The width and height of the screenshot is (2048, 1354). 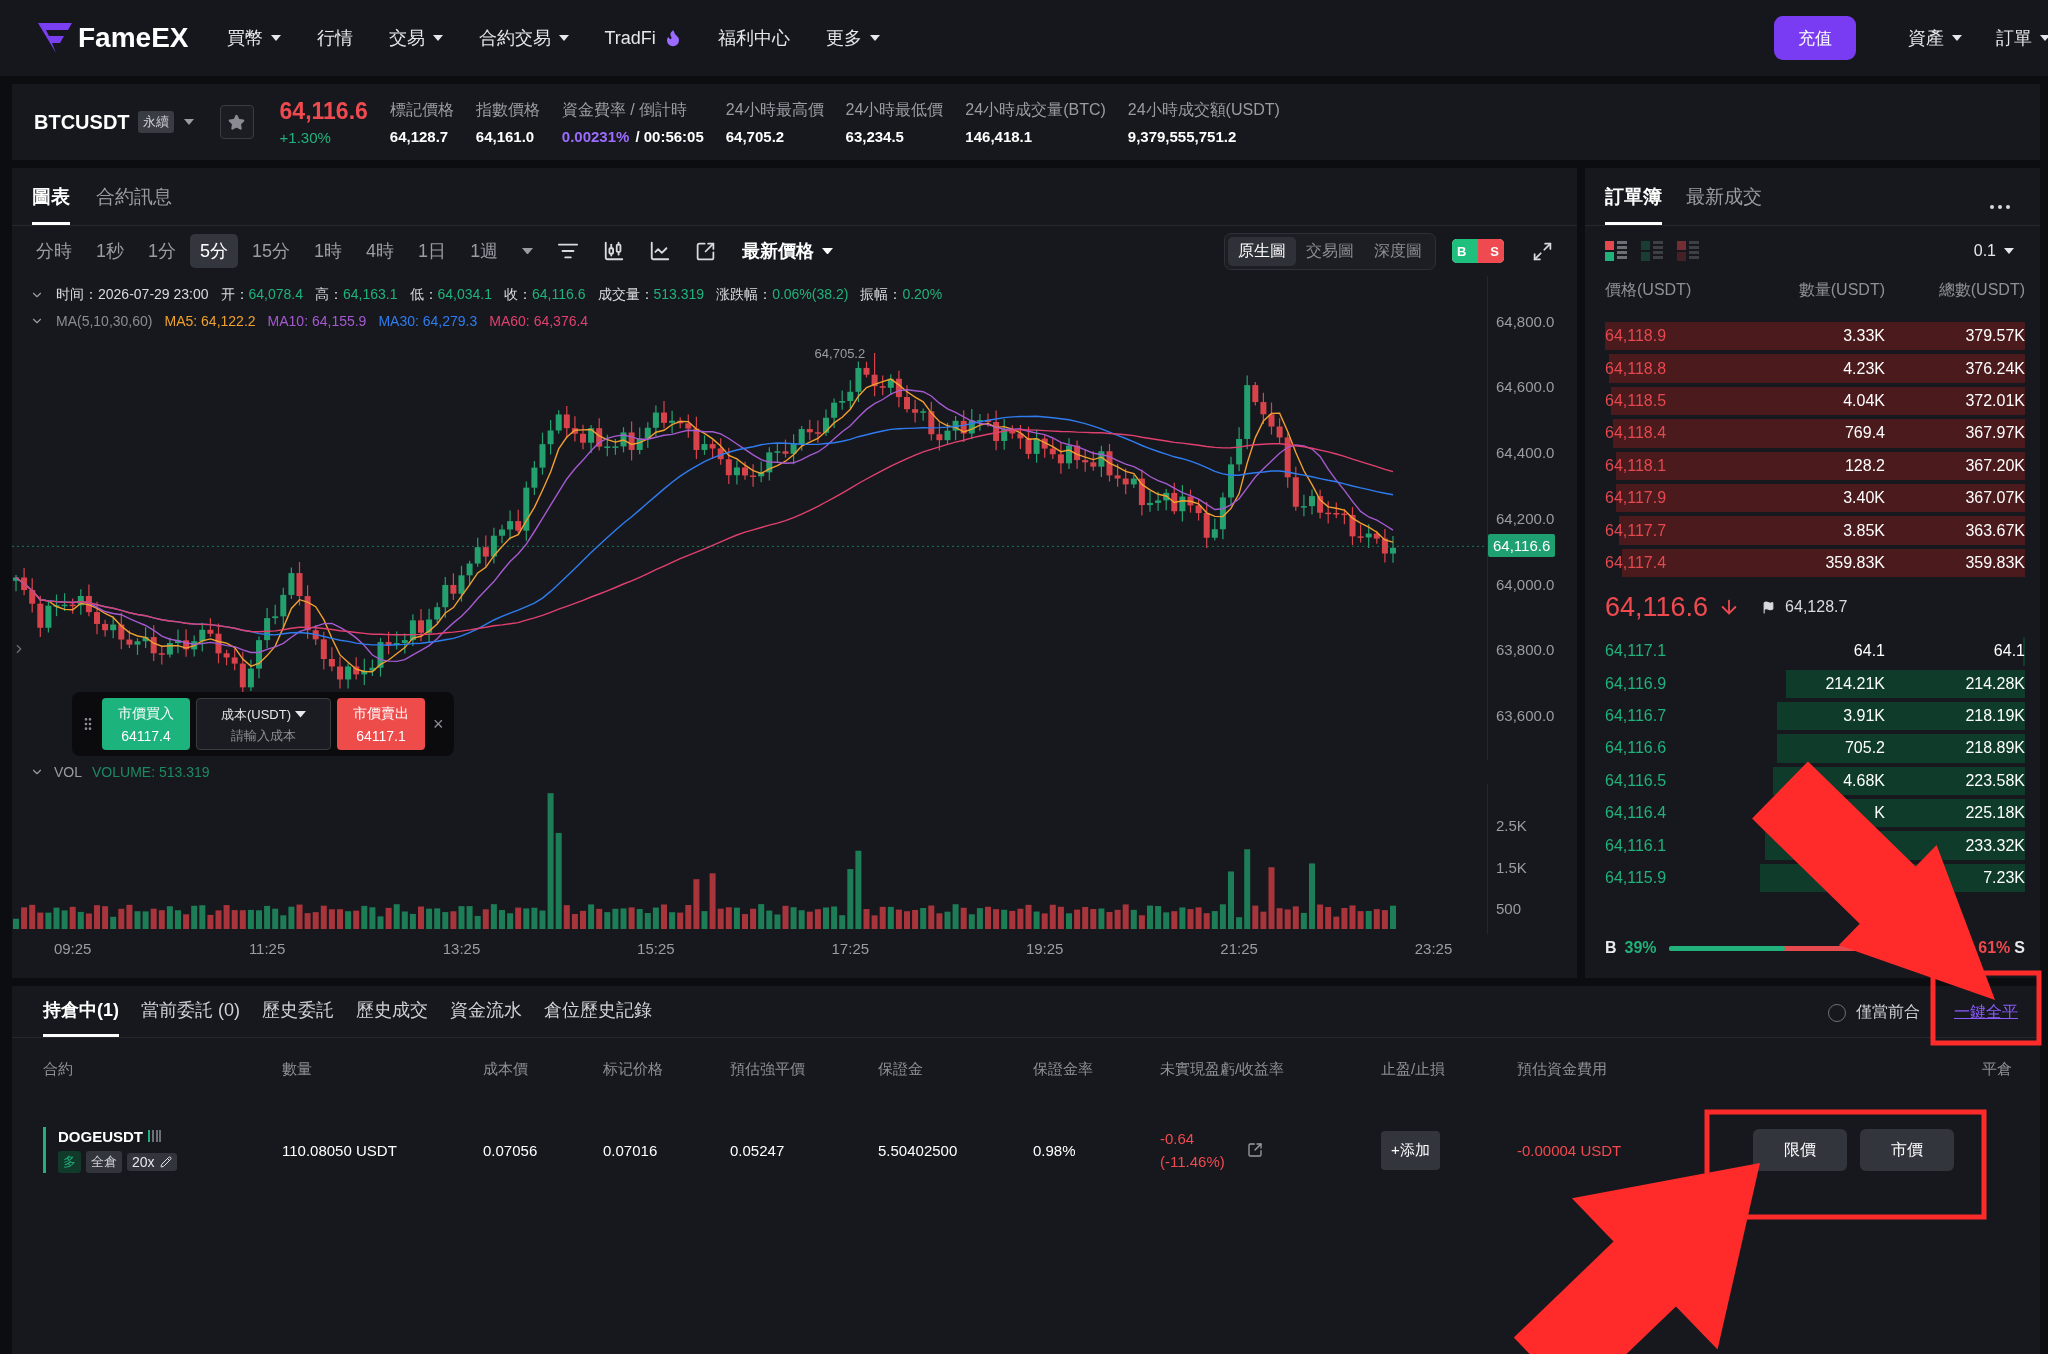 I want to click on ask-row: 64,118.1 128.2 367.20K, so click(x=1815, y=465).